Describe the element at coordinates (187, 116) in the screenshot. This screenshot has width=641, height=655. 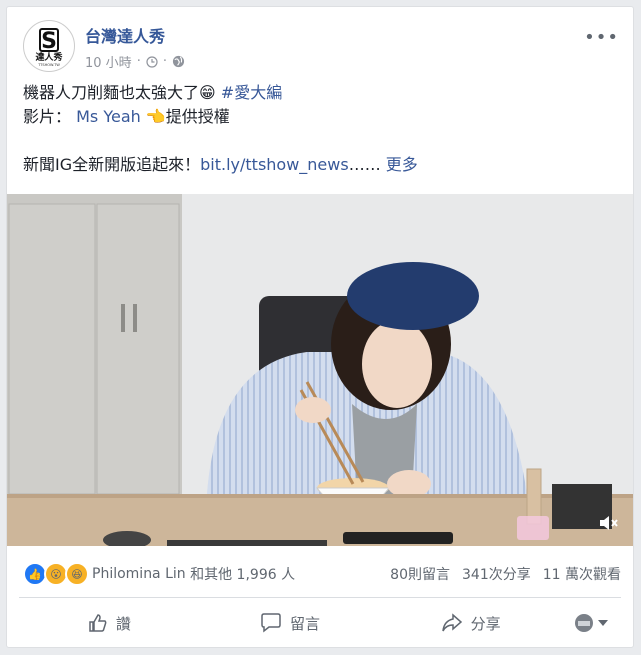
I see `text-line-2-suffix: 👈提供授權` at that location.